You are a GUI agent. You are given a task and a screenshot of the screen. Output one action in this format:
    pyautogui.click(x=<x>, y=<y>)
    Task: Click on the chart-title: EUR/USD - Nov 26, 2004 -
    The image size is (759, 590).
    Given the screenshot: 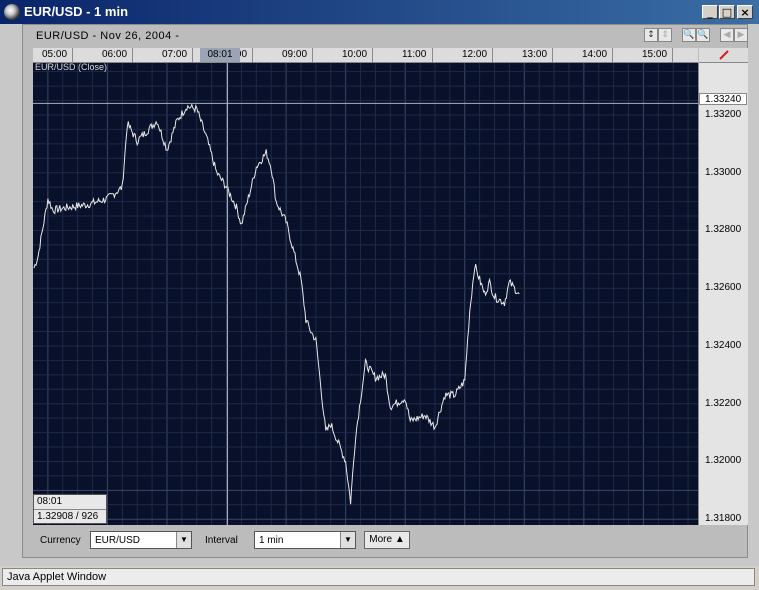 What is the action you would take?
    pyautogui.click(x=108, y=36)
    